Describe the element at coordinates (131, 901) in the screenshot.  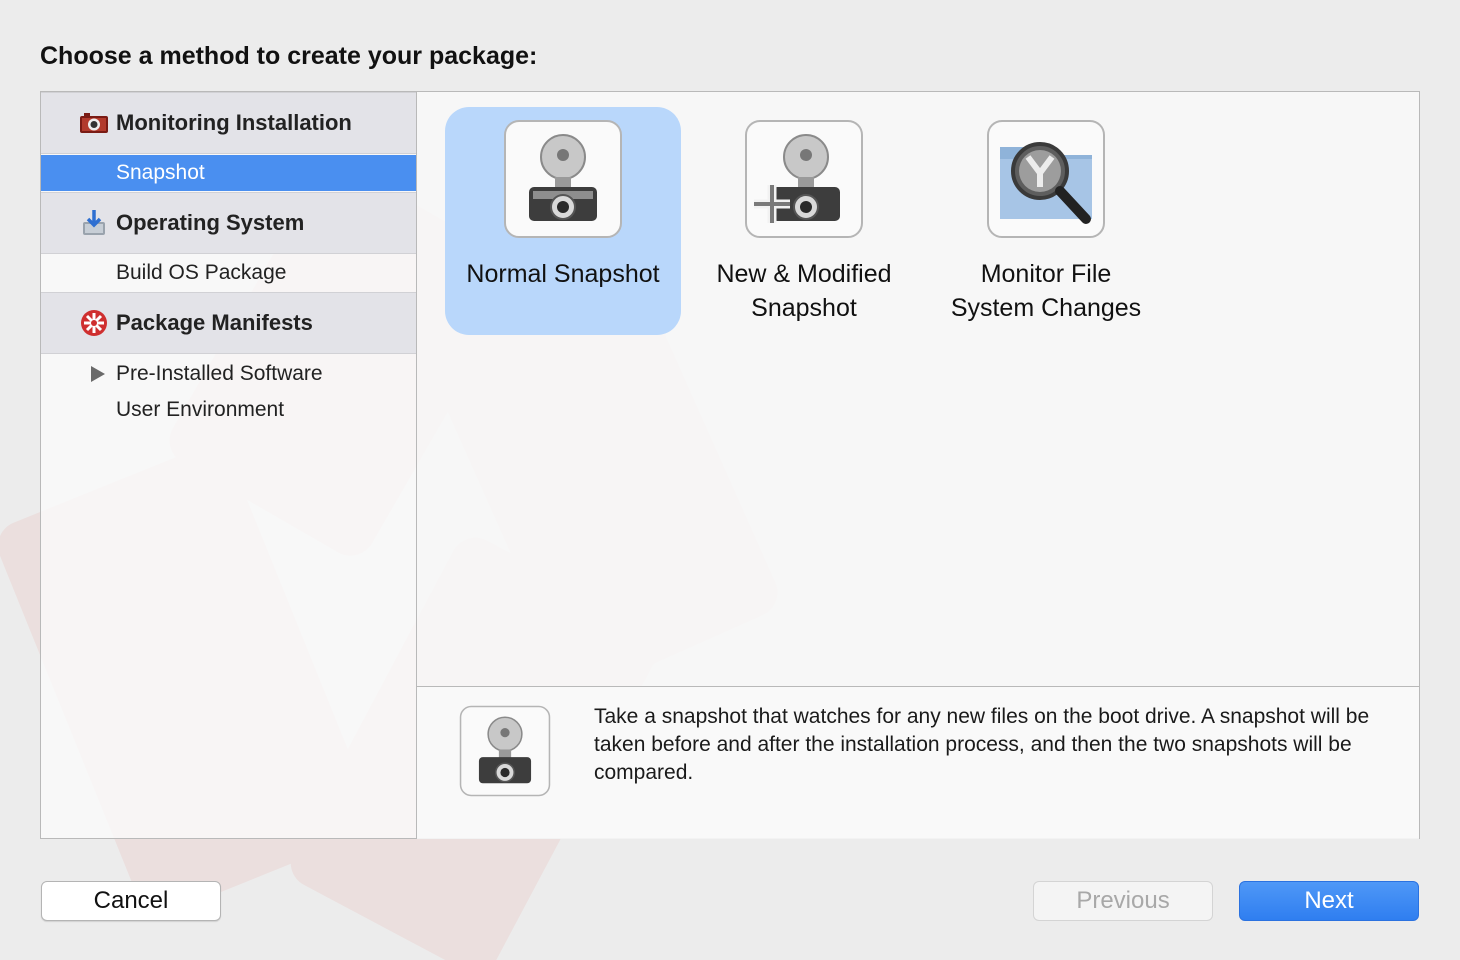
I see `cancel-button: Cancel` at that location.